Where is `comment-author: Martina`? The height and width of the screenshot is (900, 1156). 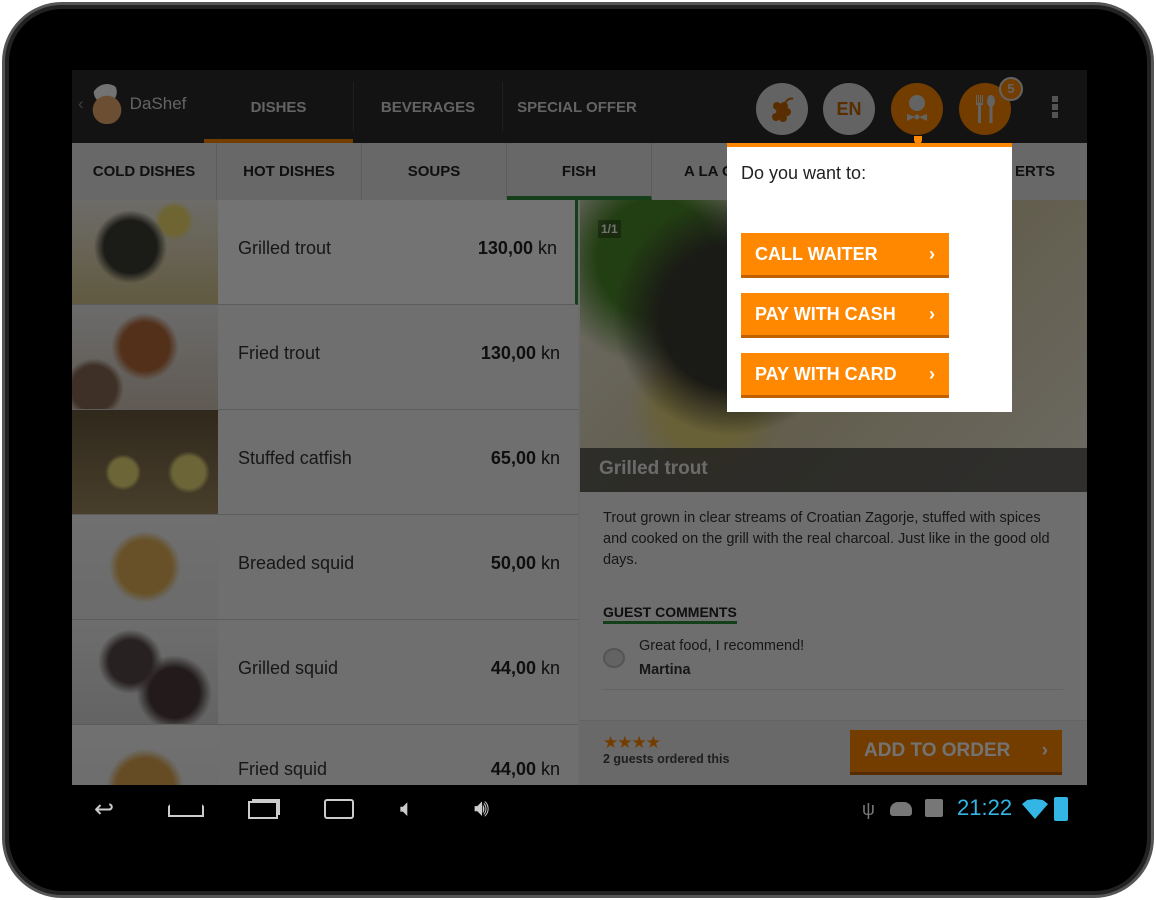 comment-author: Martina is located at coordinates (665, 670).